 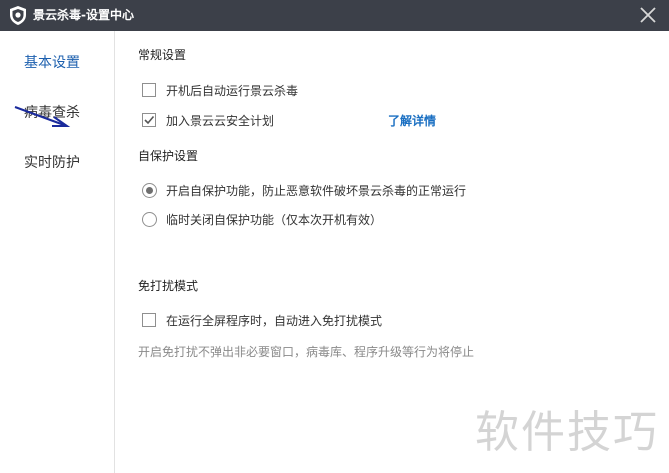 What do you see at coordinates (52, 162) in the screenshot?
I see `sidebar-item-realtime-protection: 实时防护` at bounding box center [52, 162].